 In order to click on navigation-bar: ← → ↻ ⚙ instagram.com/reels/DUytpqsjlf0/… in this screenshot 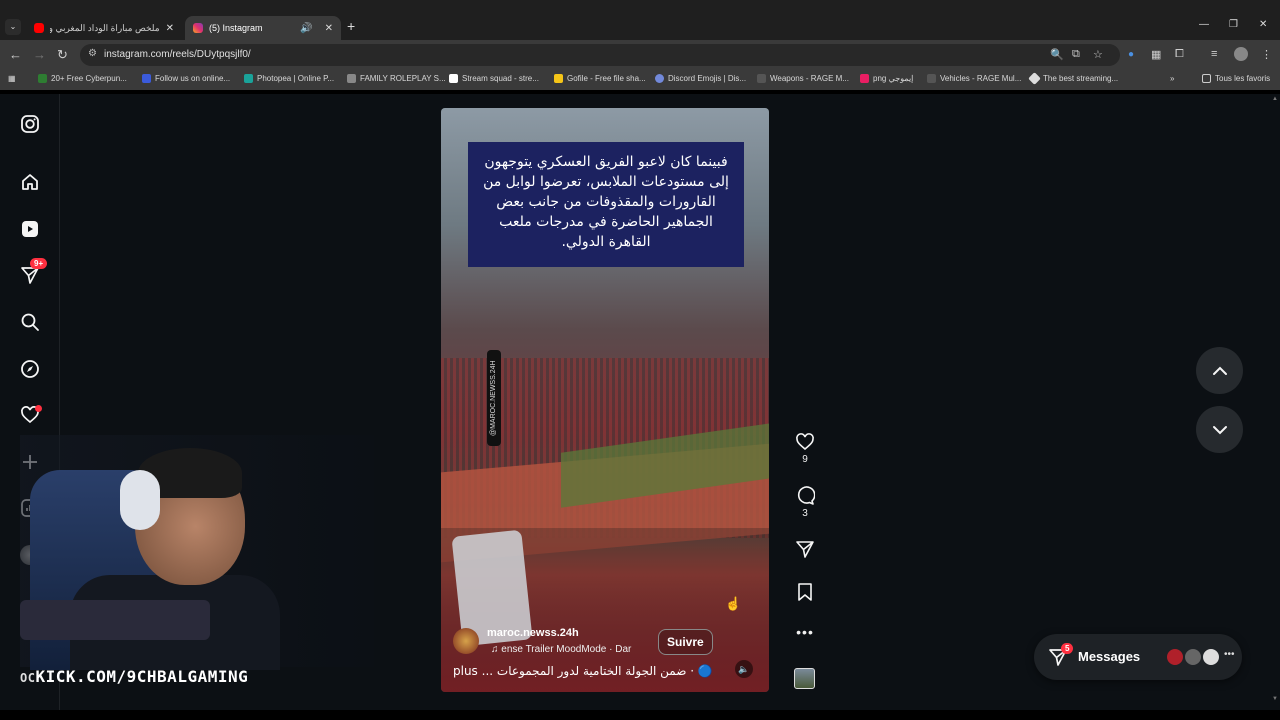, I will do `click(640, 55)`.